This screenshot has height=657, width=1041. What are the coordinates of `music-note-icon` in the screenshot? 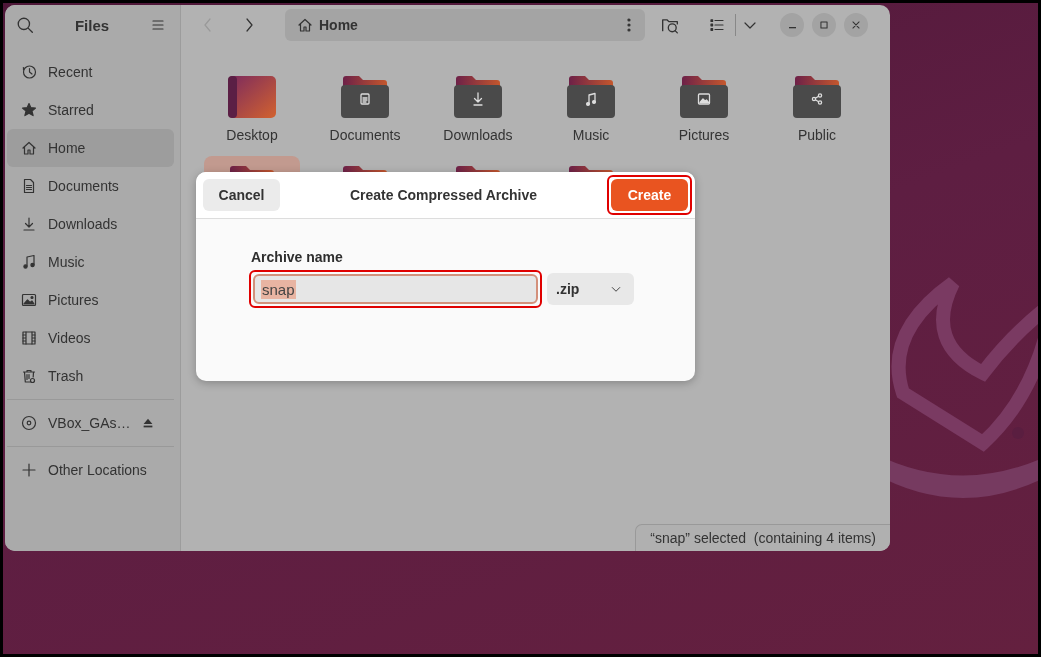 It's located at (29, 262).